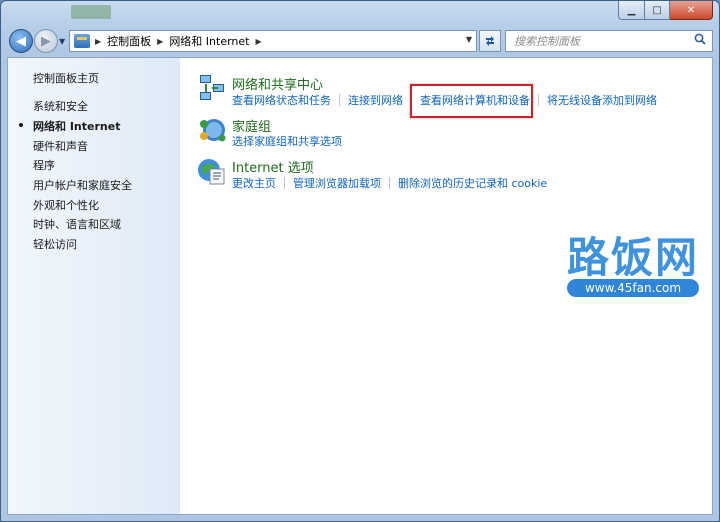 The height and width of the screenshot is (522, 720). I want to click on link-delete-history: 删除浏览的历史记录和 cookie, so click(472, 183).